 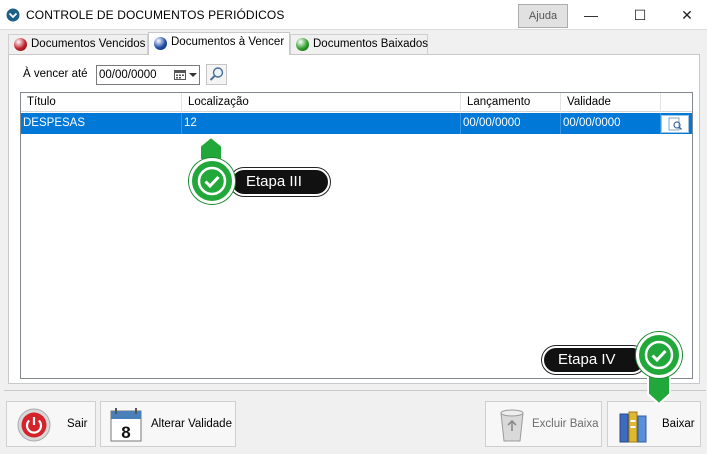 What do you see at coordinates (321, 123) in the screenshot?
I see `cell-localizacao: 12` at bounding box center [321, 123].